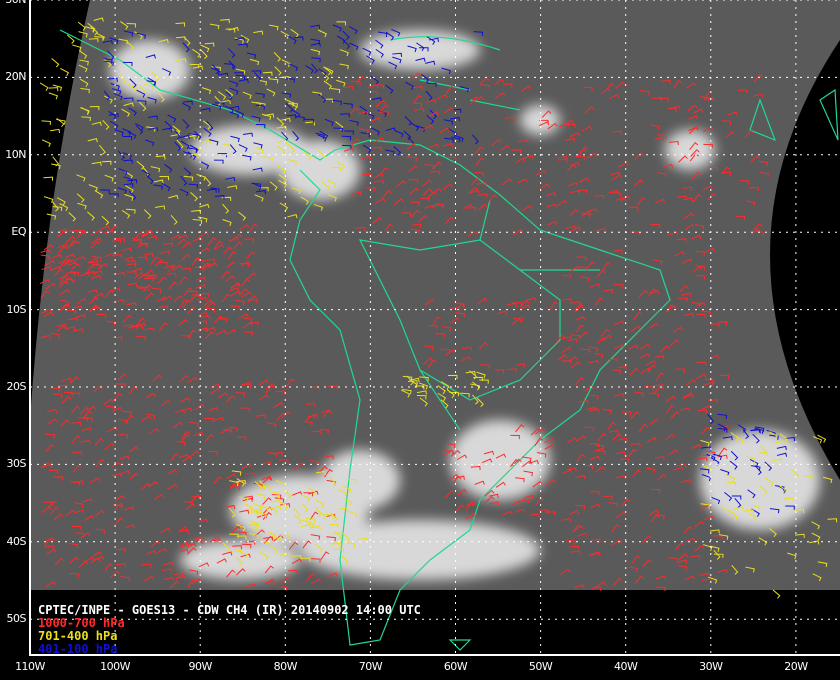  I want to click on lat-tick-label: 10N, so click(15, 154).